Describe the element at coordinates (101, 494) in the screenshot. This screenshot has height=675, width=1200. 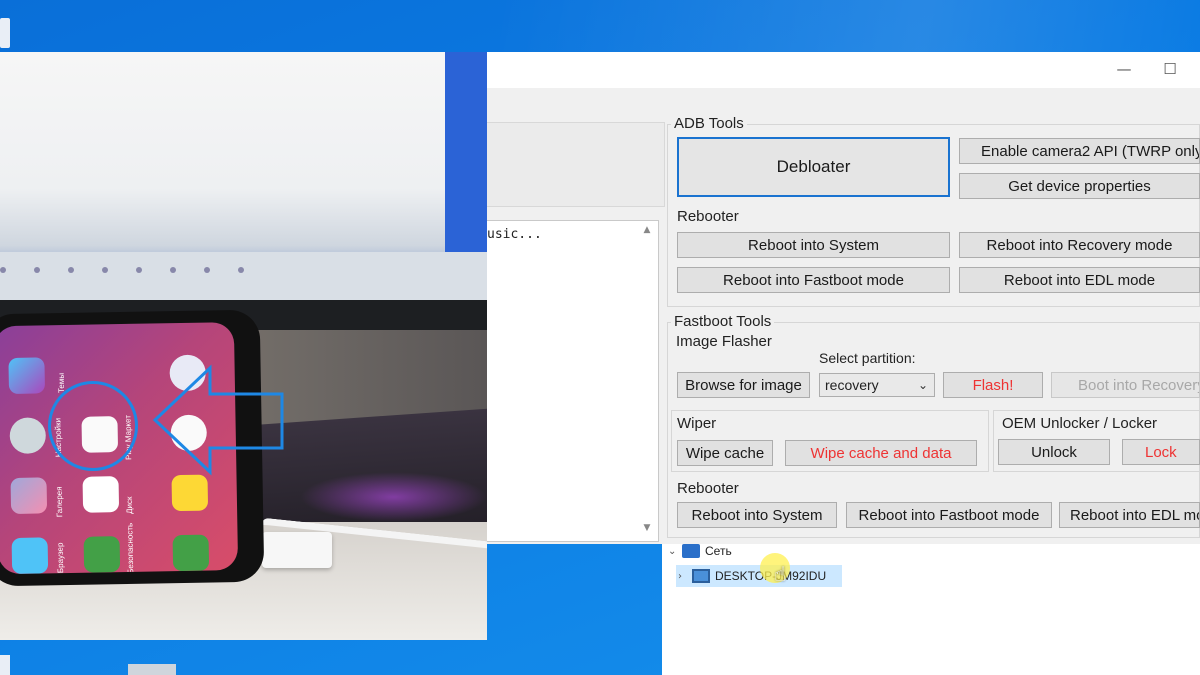
I see `drive-icon` at that location.